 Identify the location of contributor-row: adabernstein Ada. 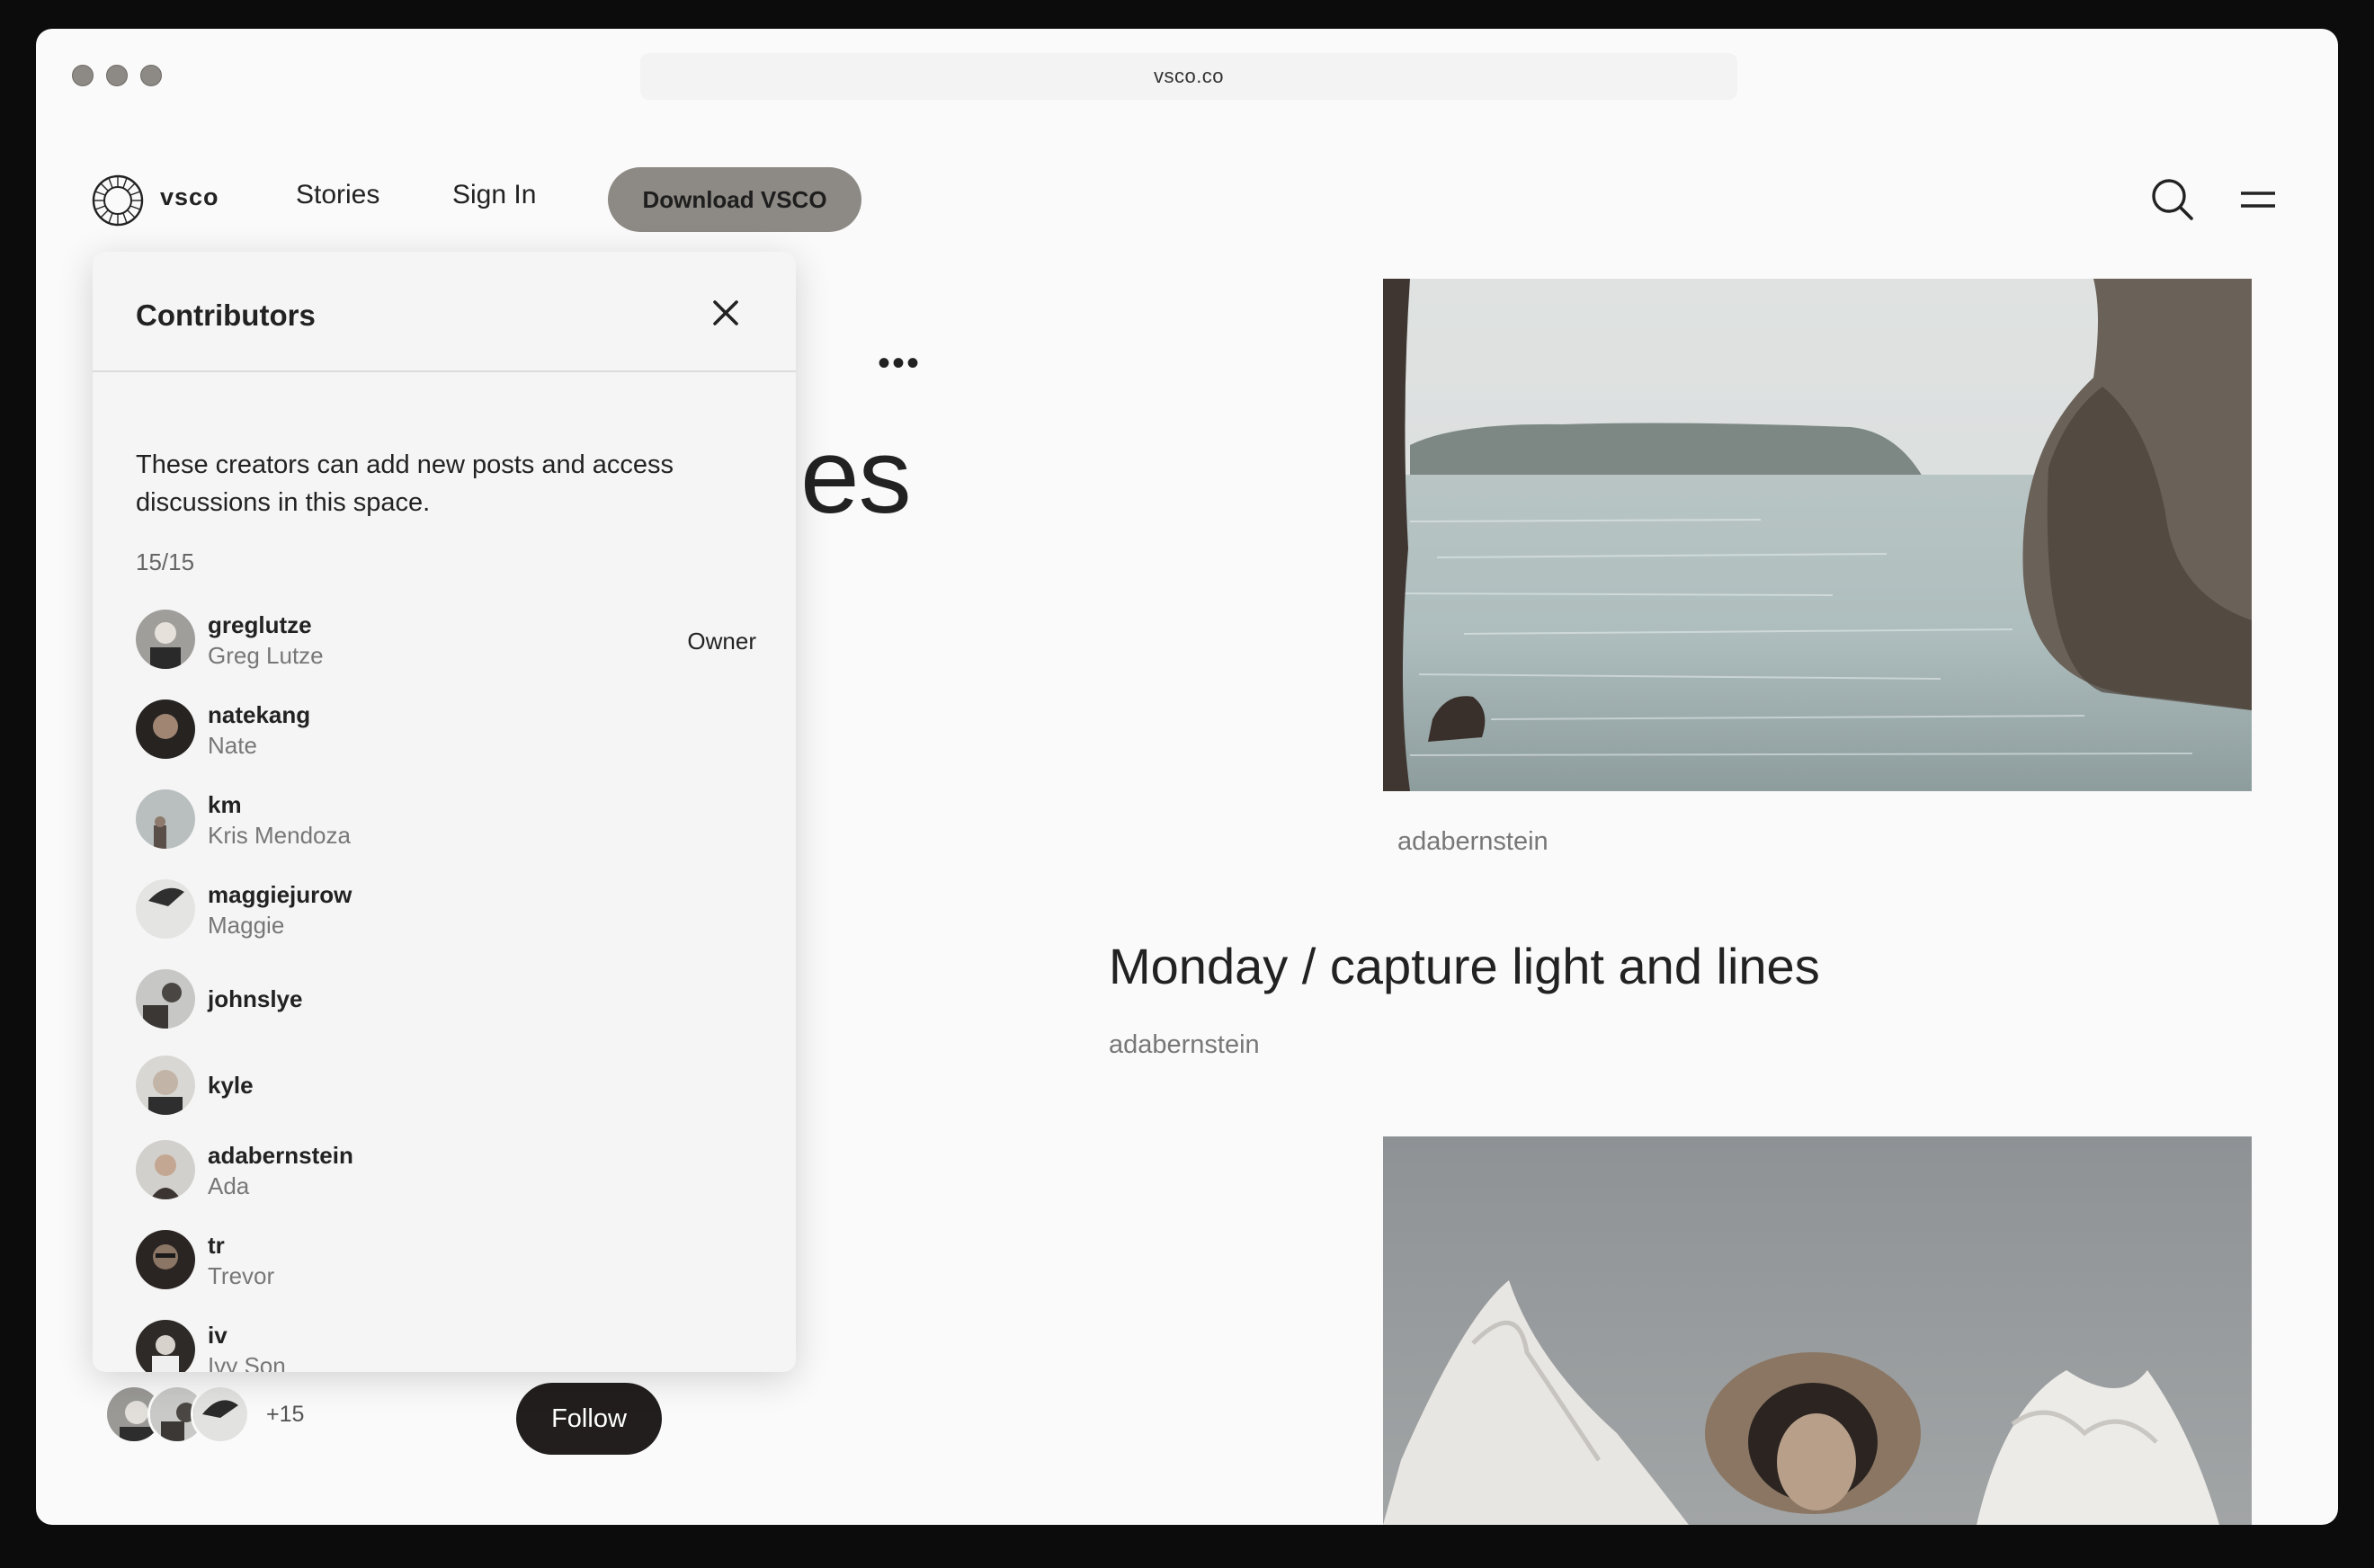
(446, 1171).